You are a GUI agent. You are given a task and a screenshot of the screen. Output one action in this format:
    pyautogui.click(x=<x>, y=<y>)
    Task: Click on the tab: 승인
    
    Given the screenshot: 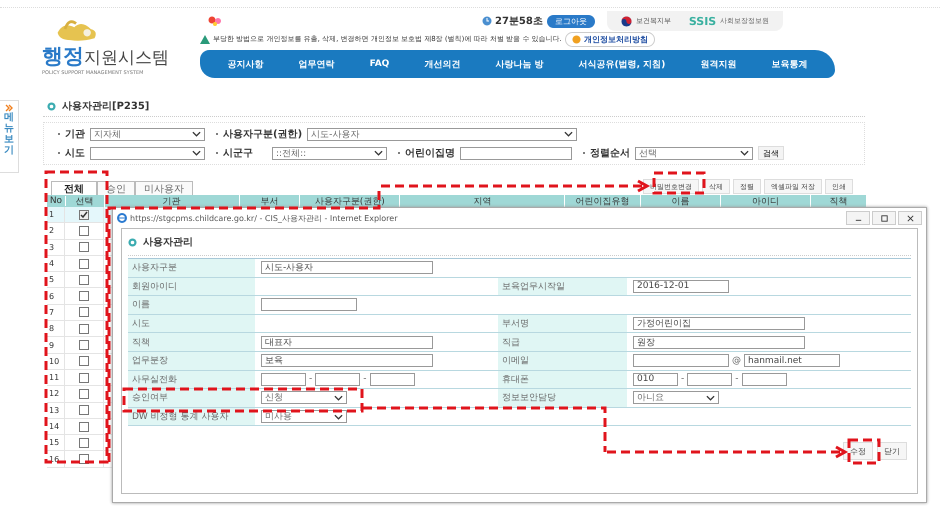 What is the action you would take?
    pyautogui.click(x=116, y=188)
    